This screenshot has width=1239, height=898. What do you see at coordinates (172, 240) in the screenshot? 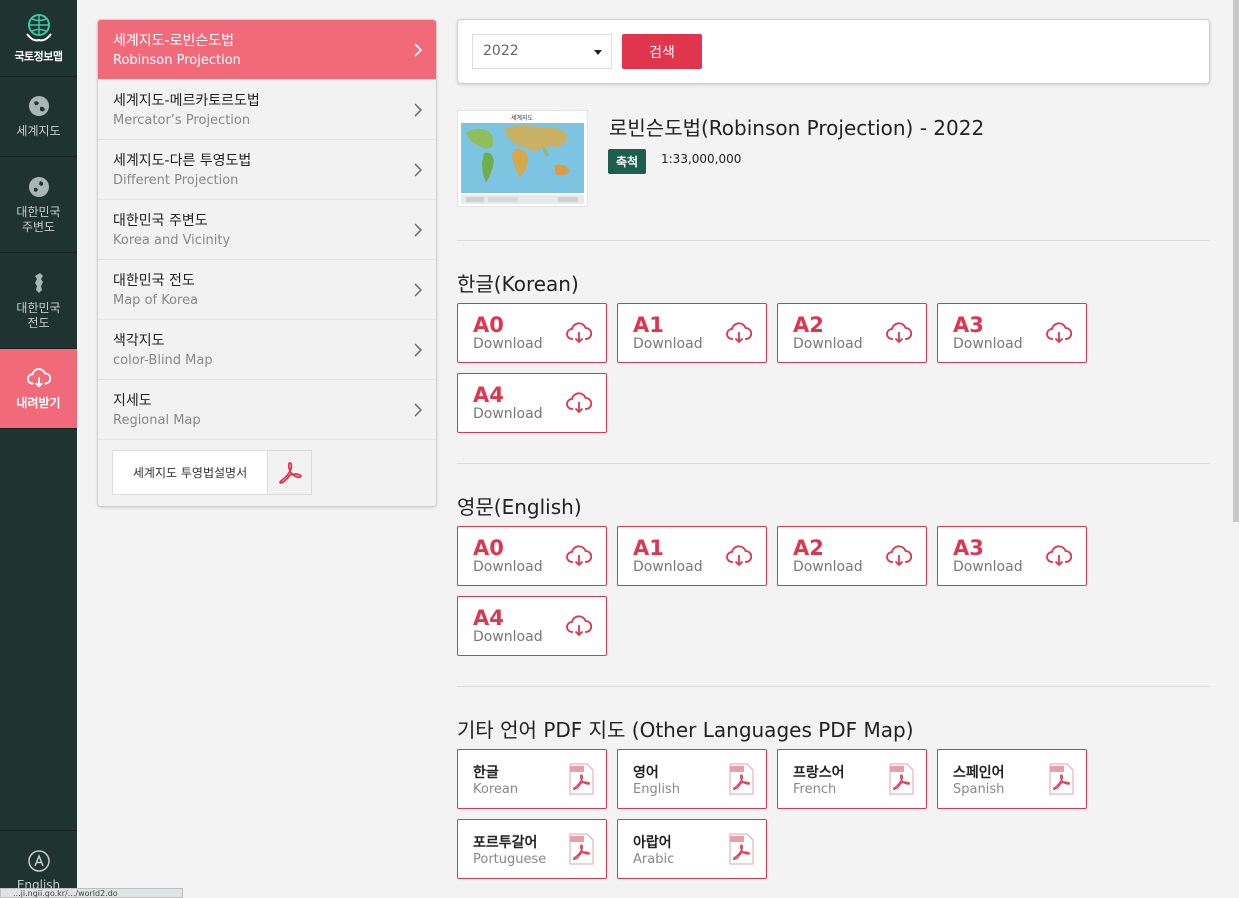
I see `menu-item-subtitle: Korea and Vicinity` at bounding box center [172, 240].